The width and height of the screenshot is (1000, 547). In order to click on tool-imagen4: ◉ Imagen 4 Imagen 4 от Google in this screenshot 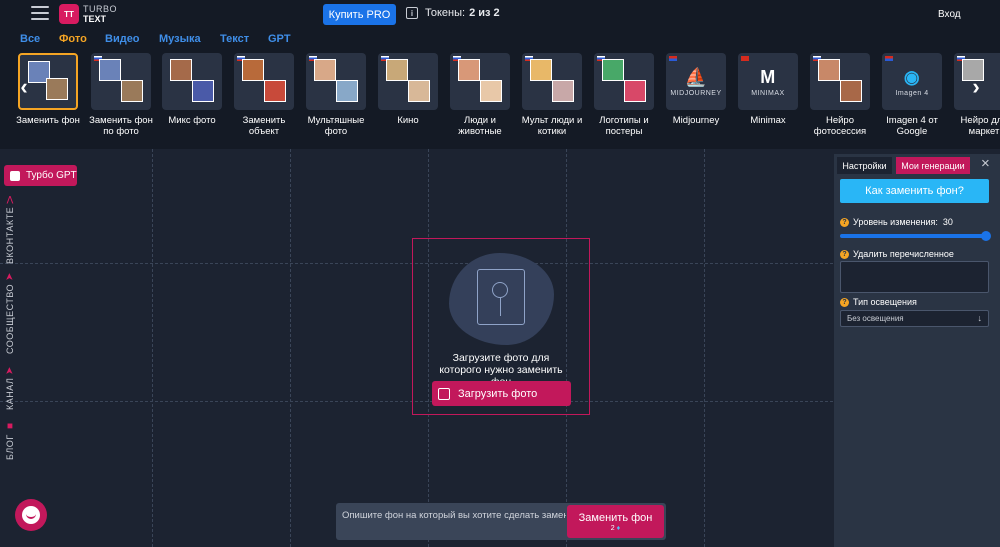, I will do `click(912, 95)`.